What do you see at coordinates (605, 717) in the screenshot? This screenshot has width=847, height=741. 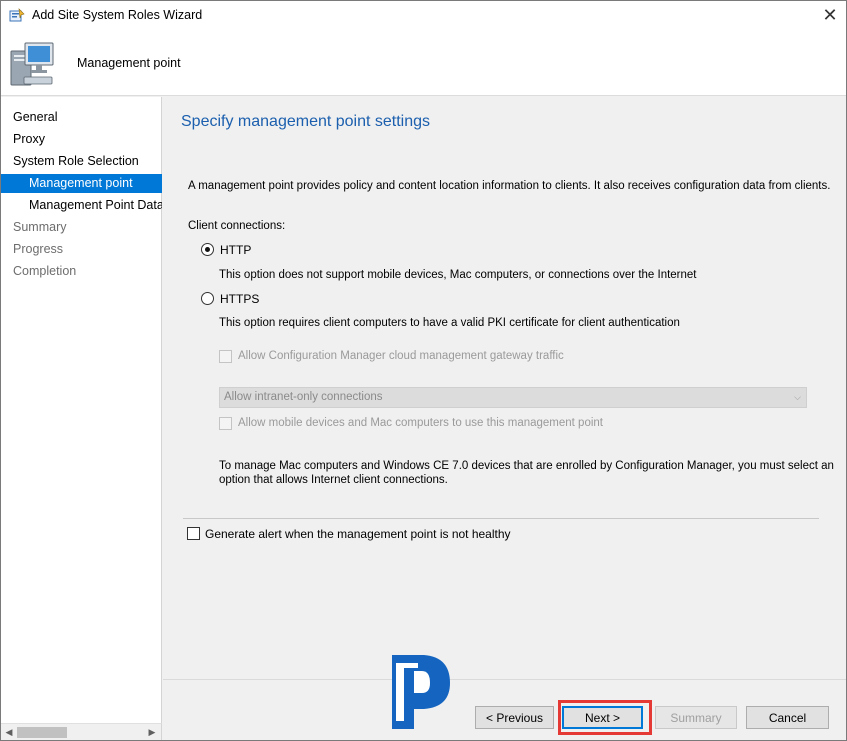 I see `next-highlight-annotation` at bounding box center [605, 717].